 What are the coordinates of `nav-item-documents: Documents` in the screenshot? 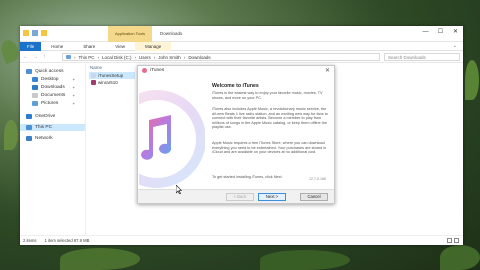 It's located at (48, 95).